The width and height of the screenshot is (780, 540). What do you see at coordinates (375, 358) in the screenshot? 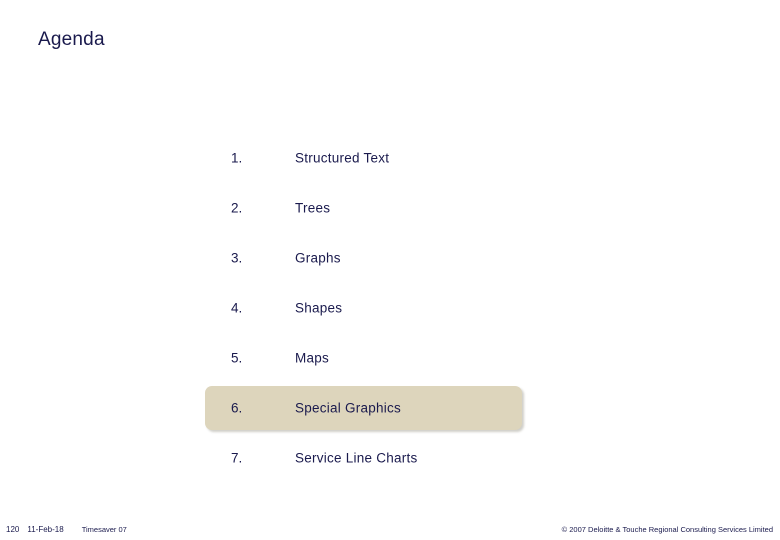
I see `agenda-item: 5. Maps` at bounding box center [375, 358].